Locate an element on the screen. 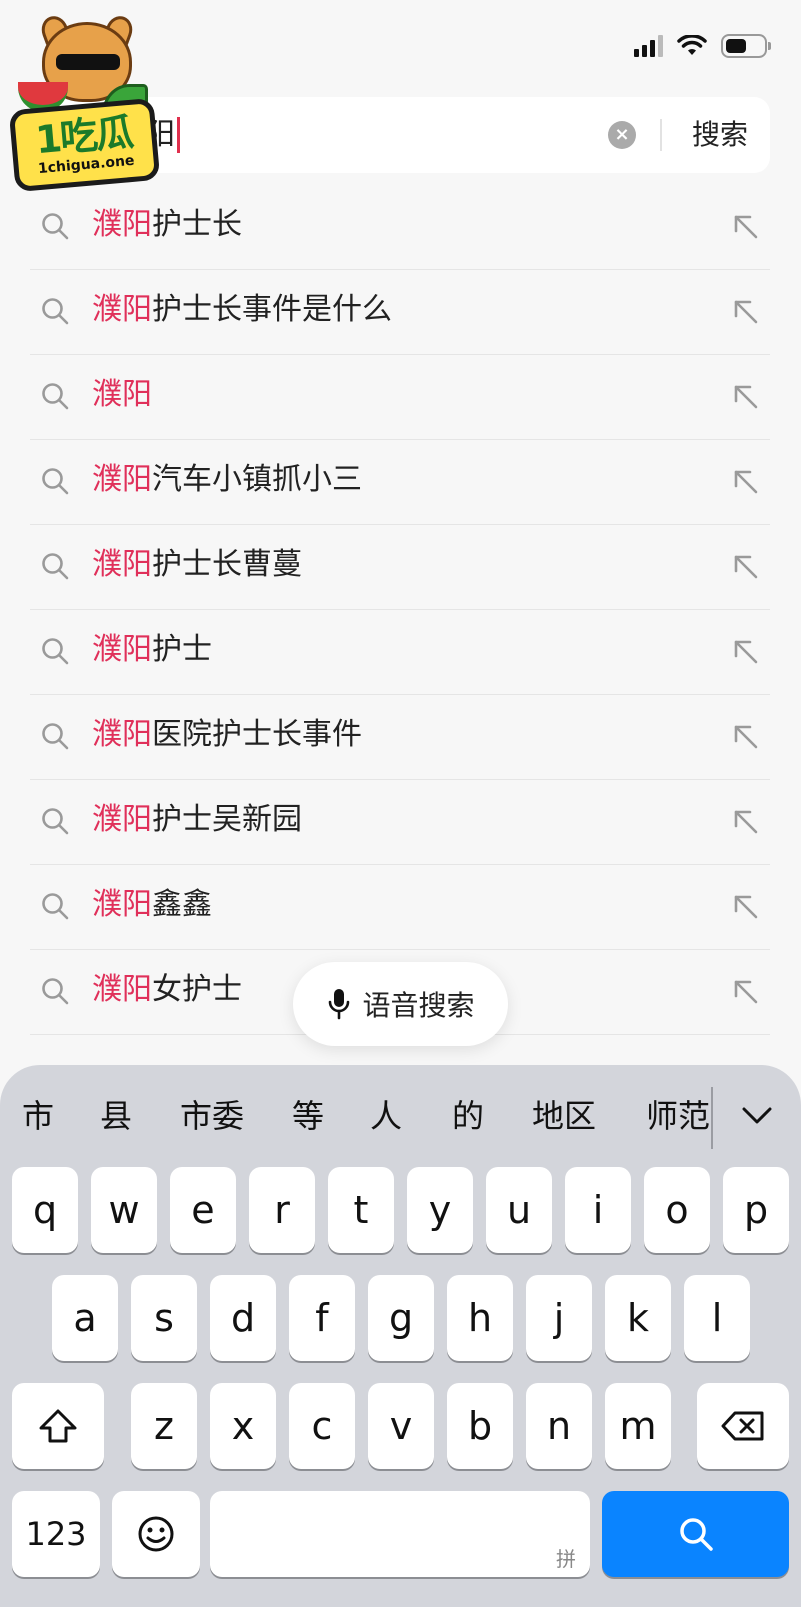 The image size is (801, 1607). key-t: t is located at coordinates (361, 1210).